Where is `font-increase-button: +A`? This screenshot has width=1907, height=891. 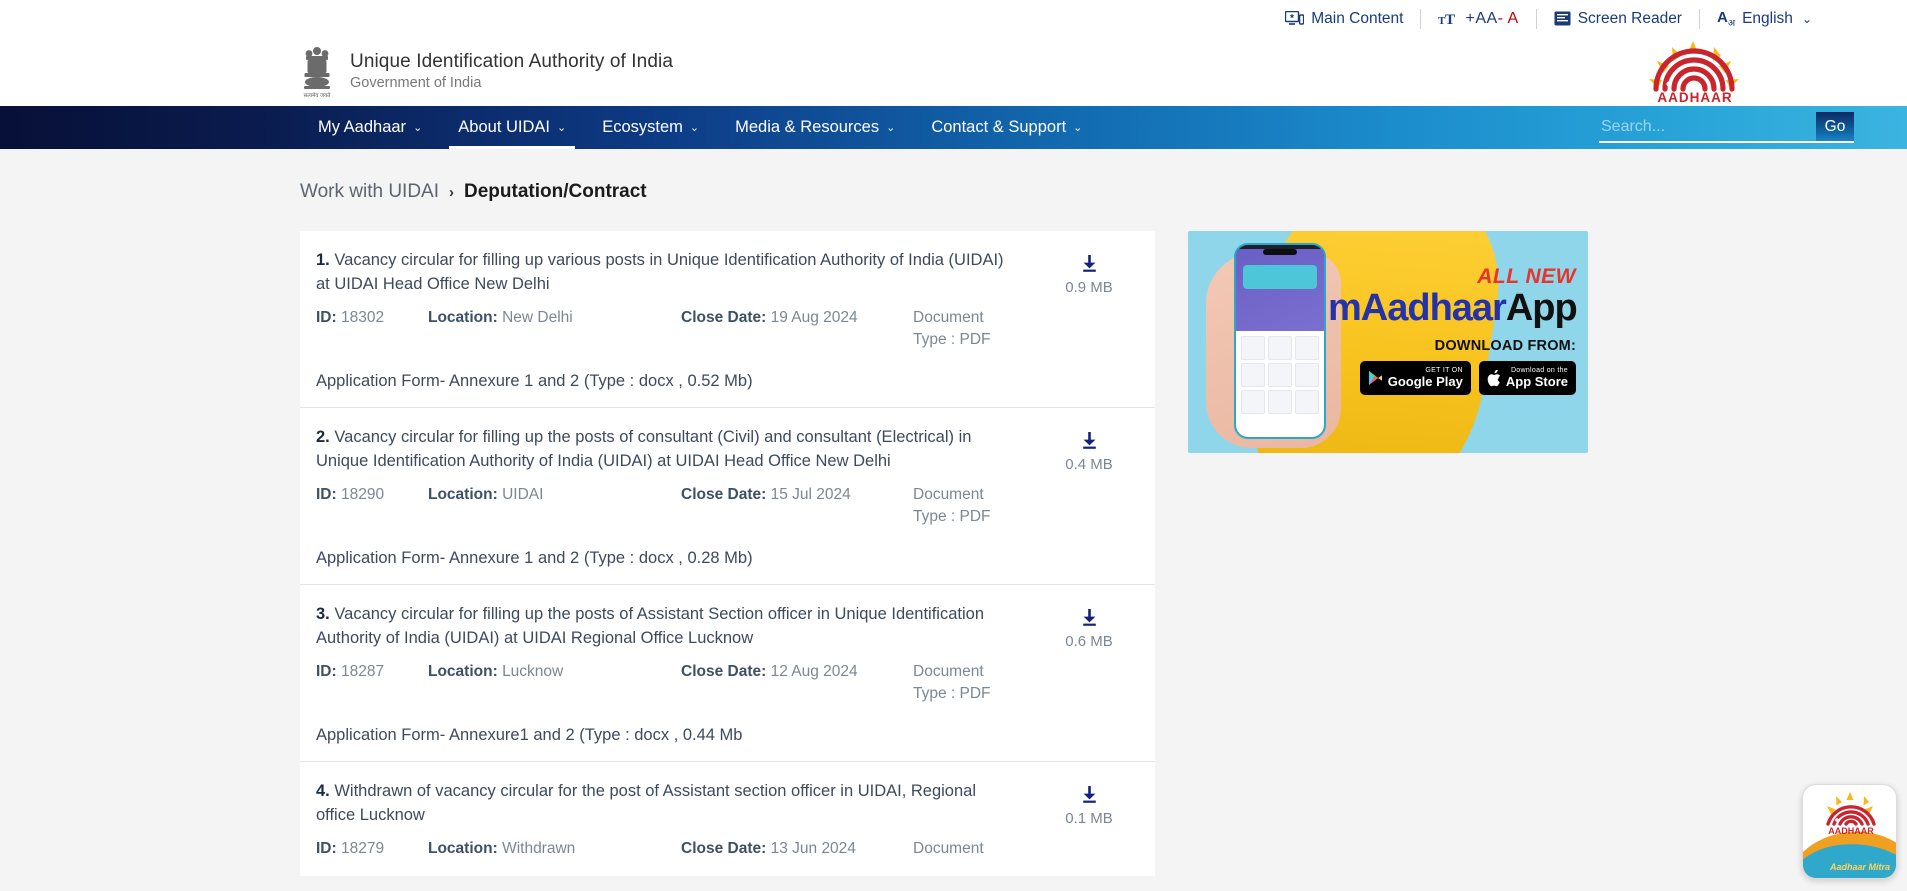 font-increase-button: +A is located at coordinates (1475, 18).